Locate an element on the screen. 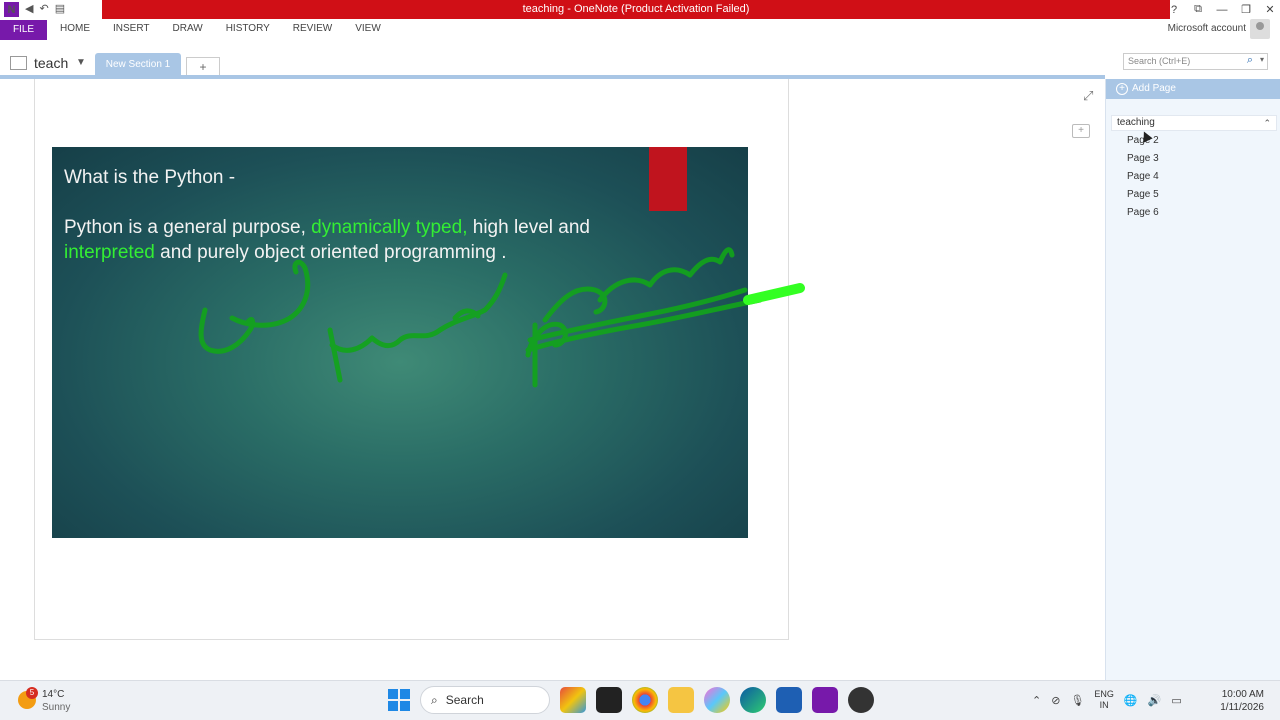  close-button: ✕ is located at coordinates (1270, 9).